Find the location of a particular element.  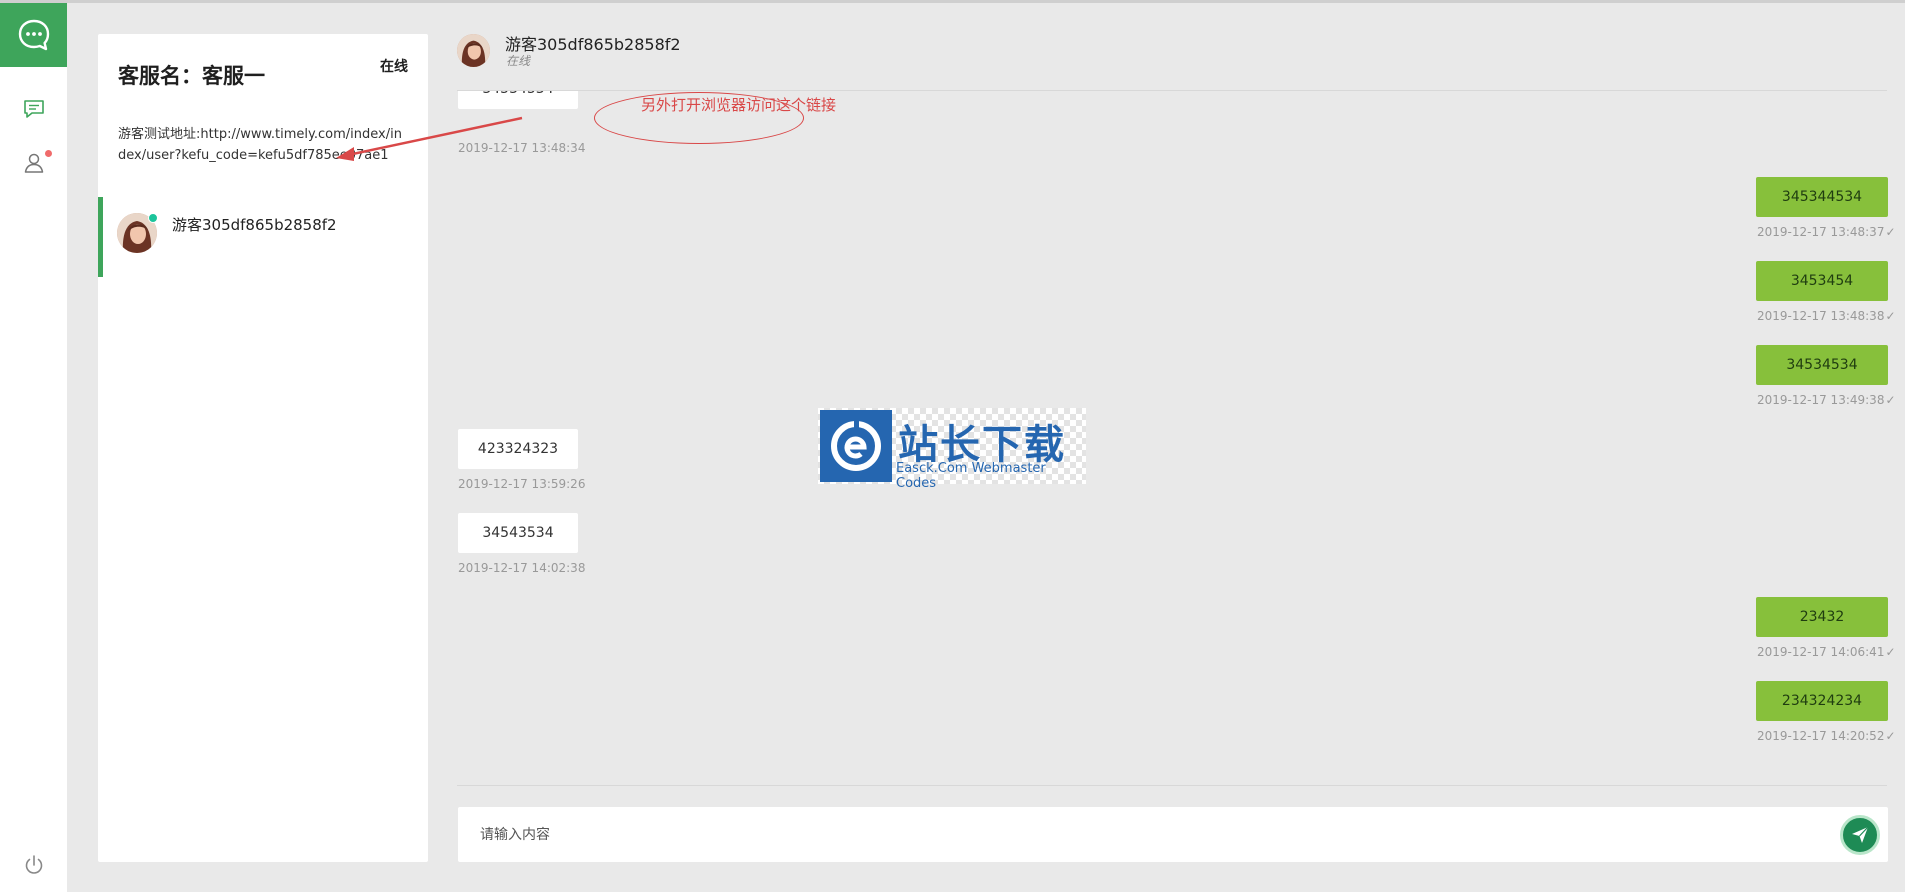

message-input-box is located at coordinates (1173, 834).